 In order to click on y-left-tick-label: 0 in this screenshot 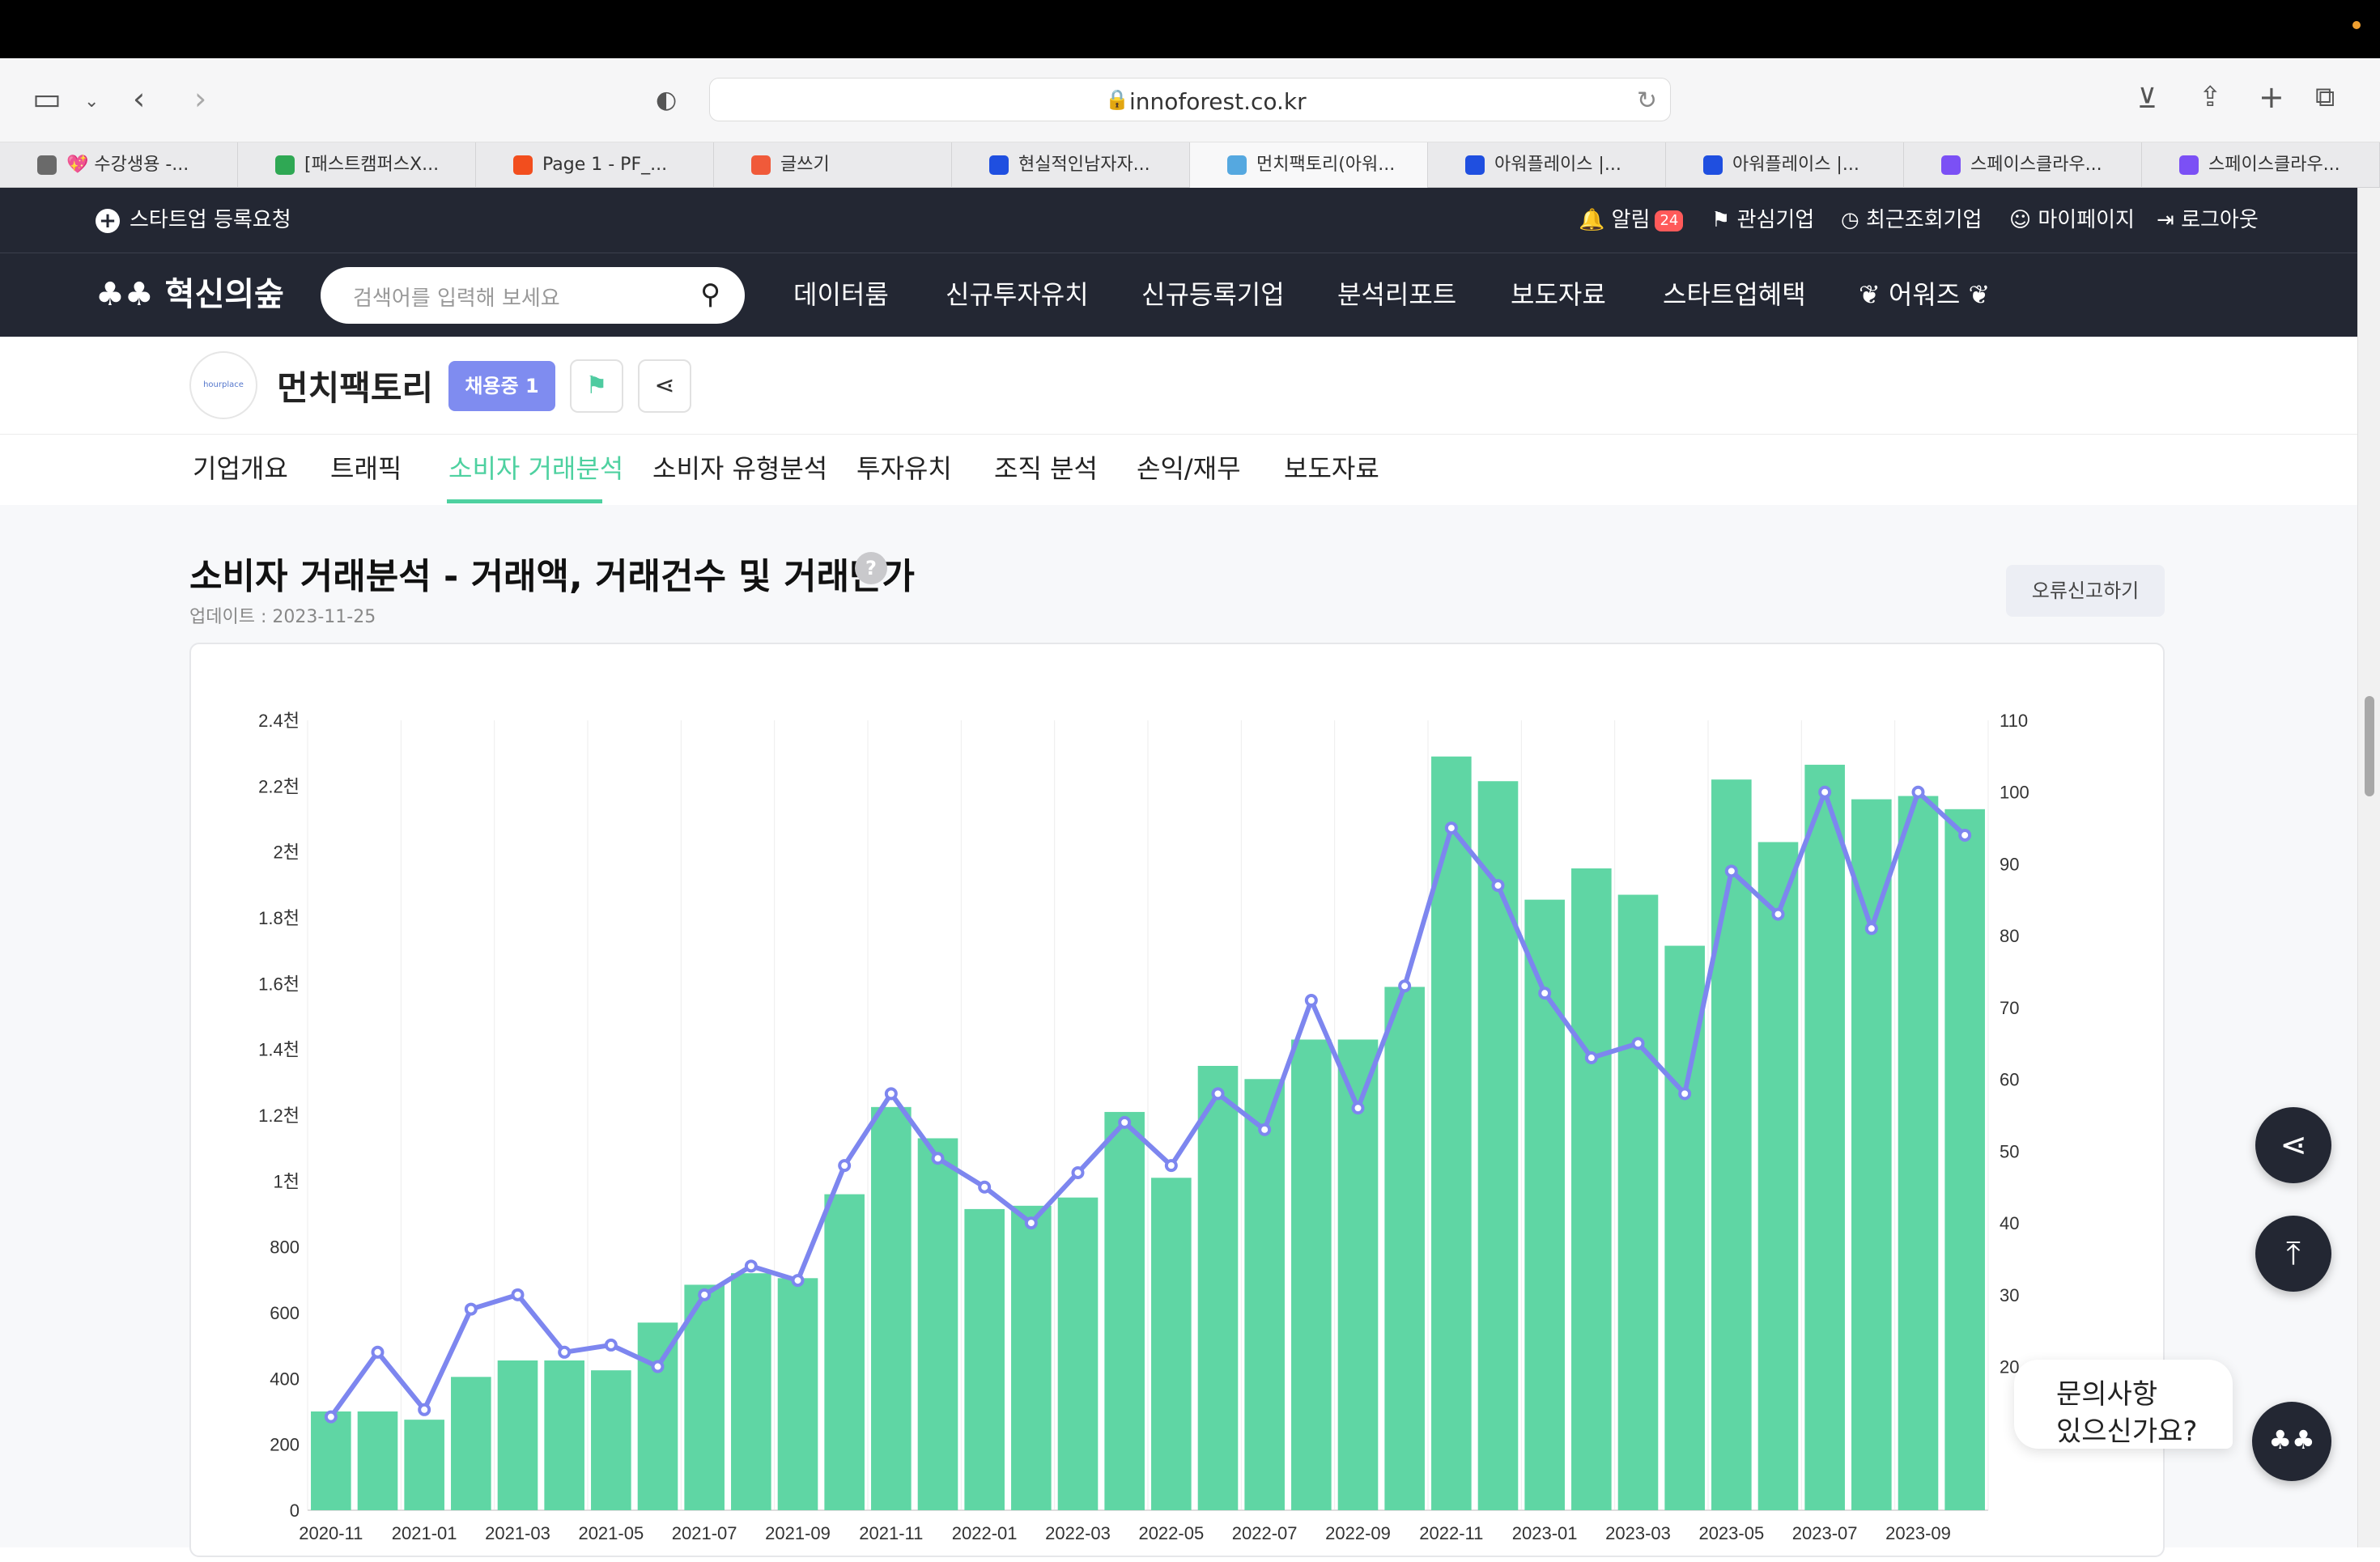, I will do `click(295, 1510)`.